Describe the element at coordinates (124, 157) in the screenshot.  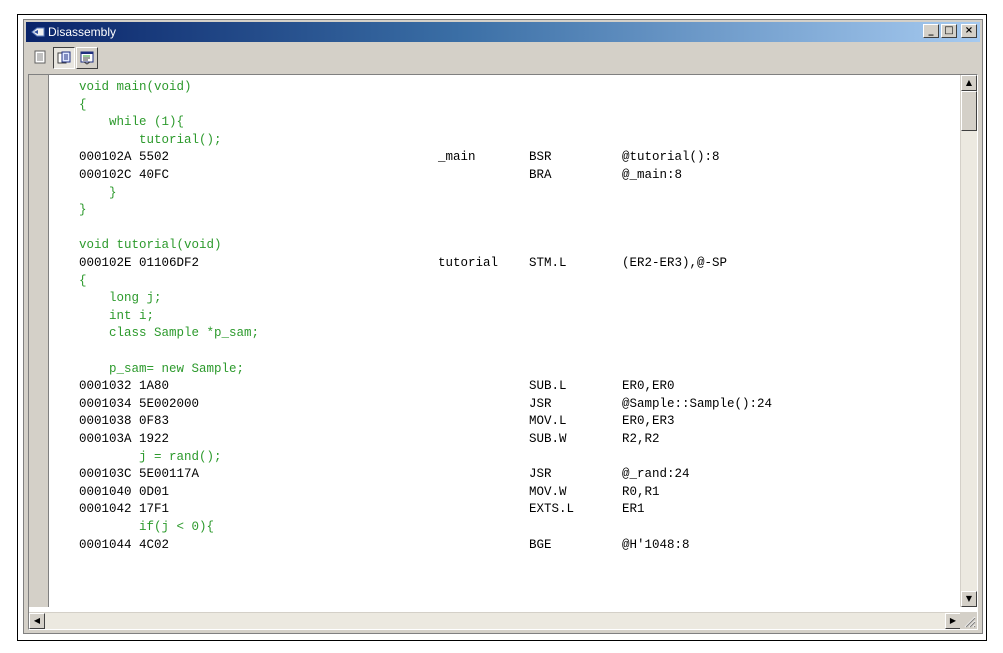
I see `address-code: 000102A 5502` at that location.